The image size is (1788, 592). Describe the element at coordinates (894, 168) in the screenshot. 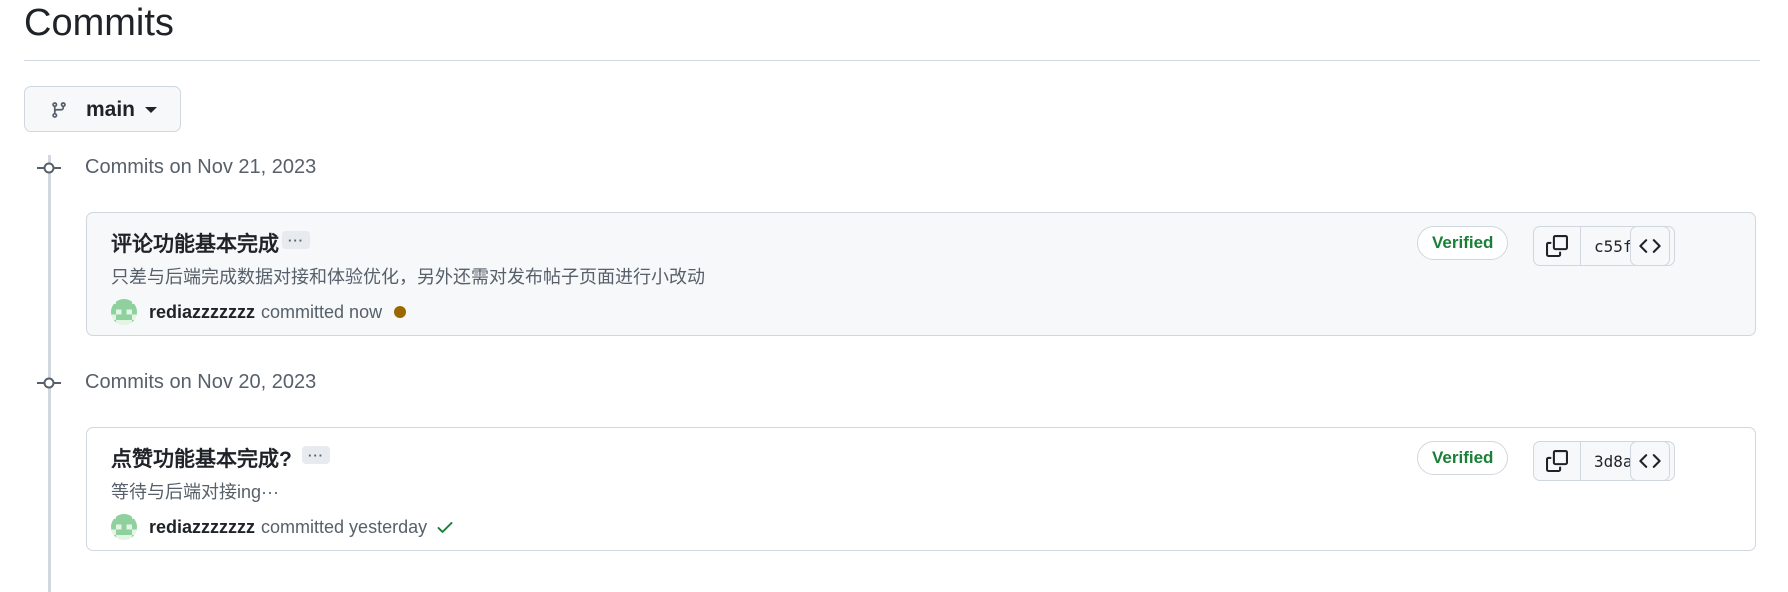

I see `commit-group-header: Commits on Nov 21, 2023` at that location.